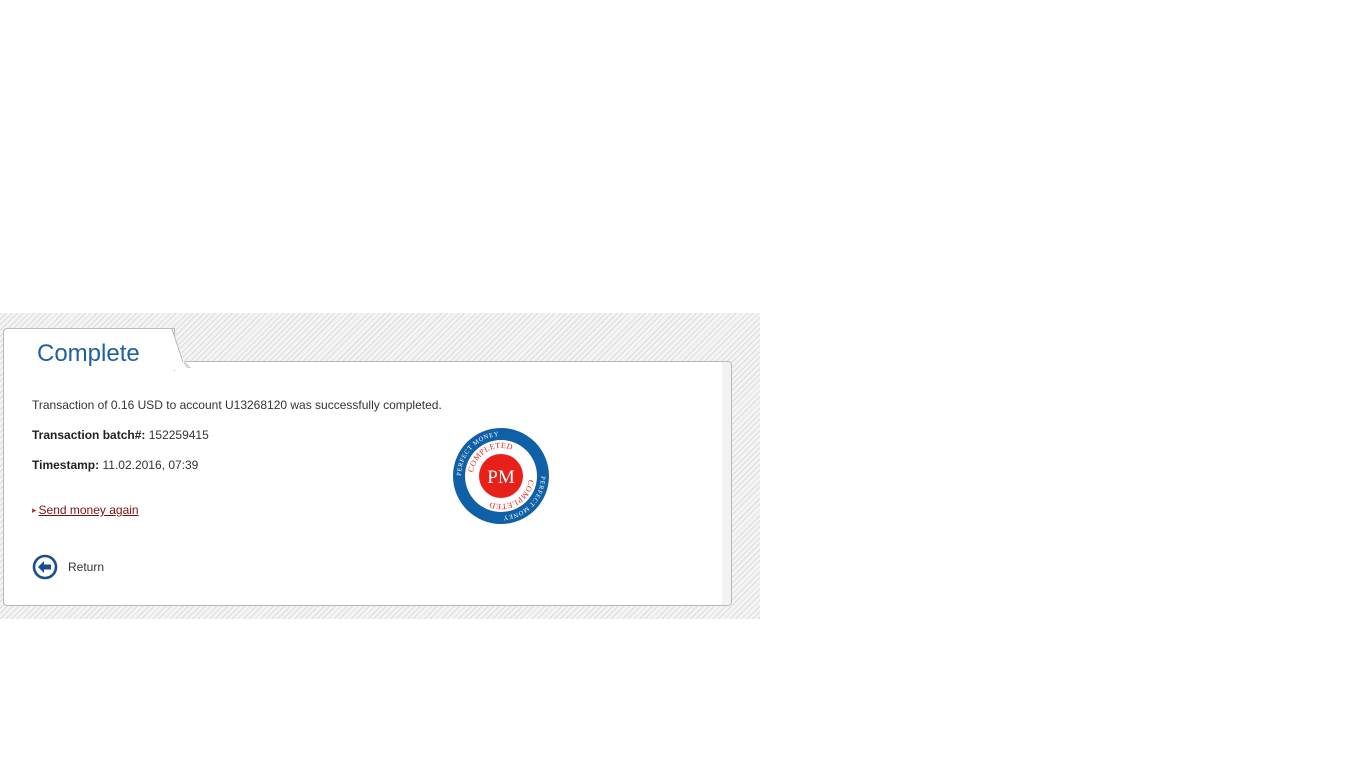 The height and width of the screenshot is (768, 1366). I want to click on arrow-left-circle-icon, so click(45, 567).